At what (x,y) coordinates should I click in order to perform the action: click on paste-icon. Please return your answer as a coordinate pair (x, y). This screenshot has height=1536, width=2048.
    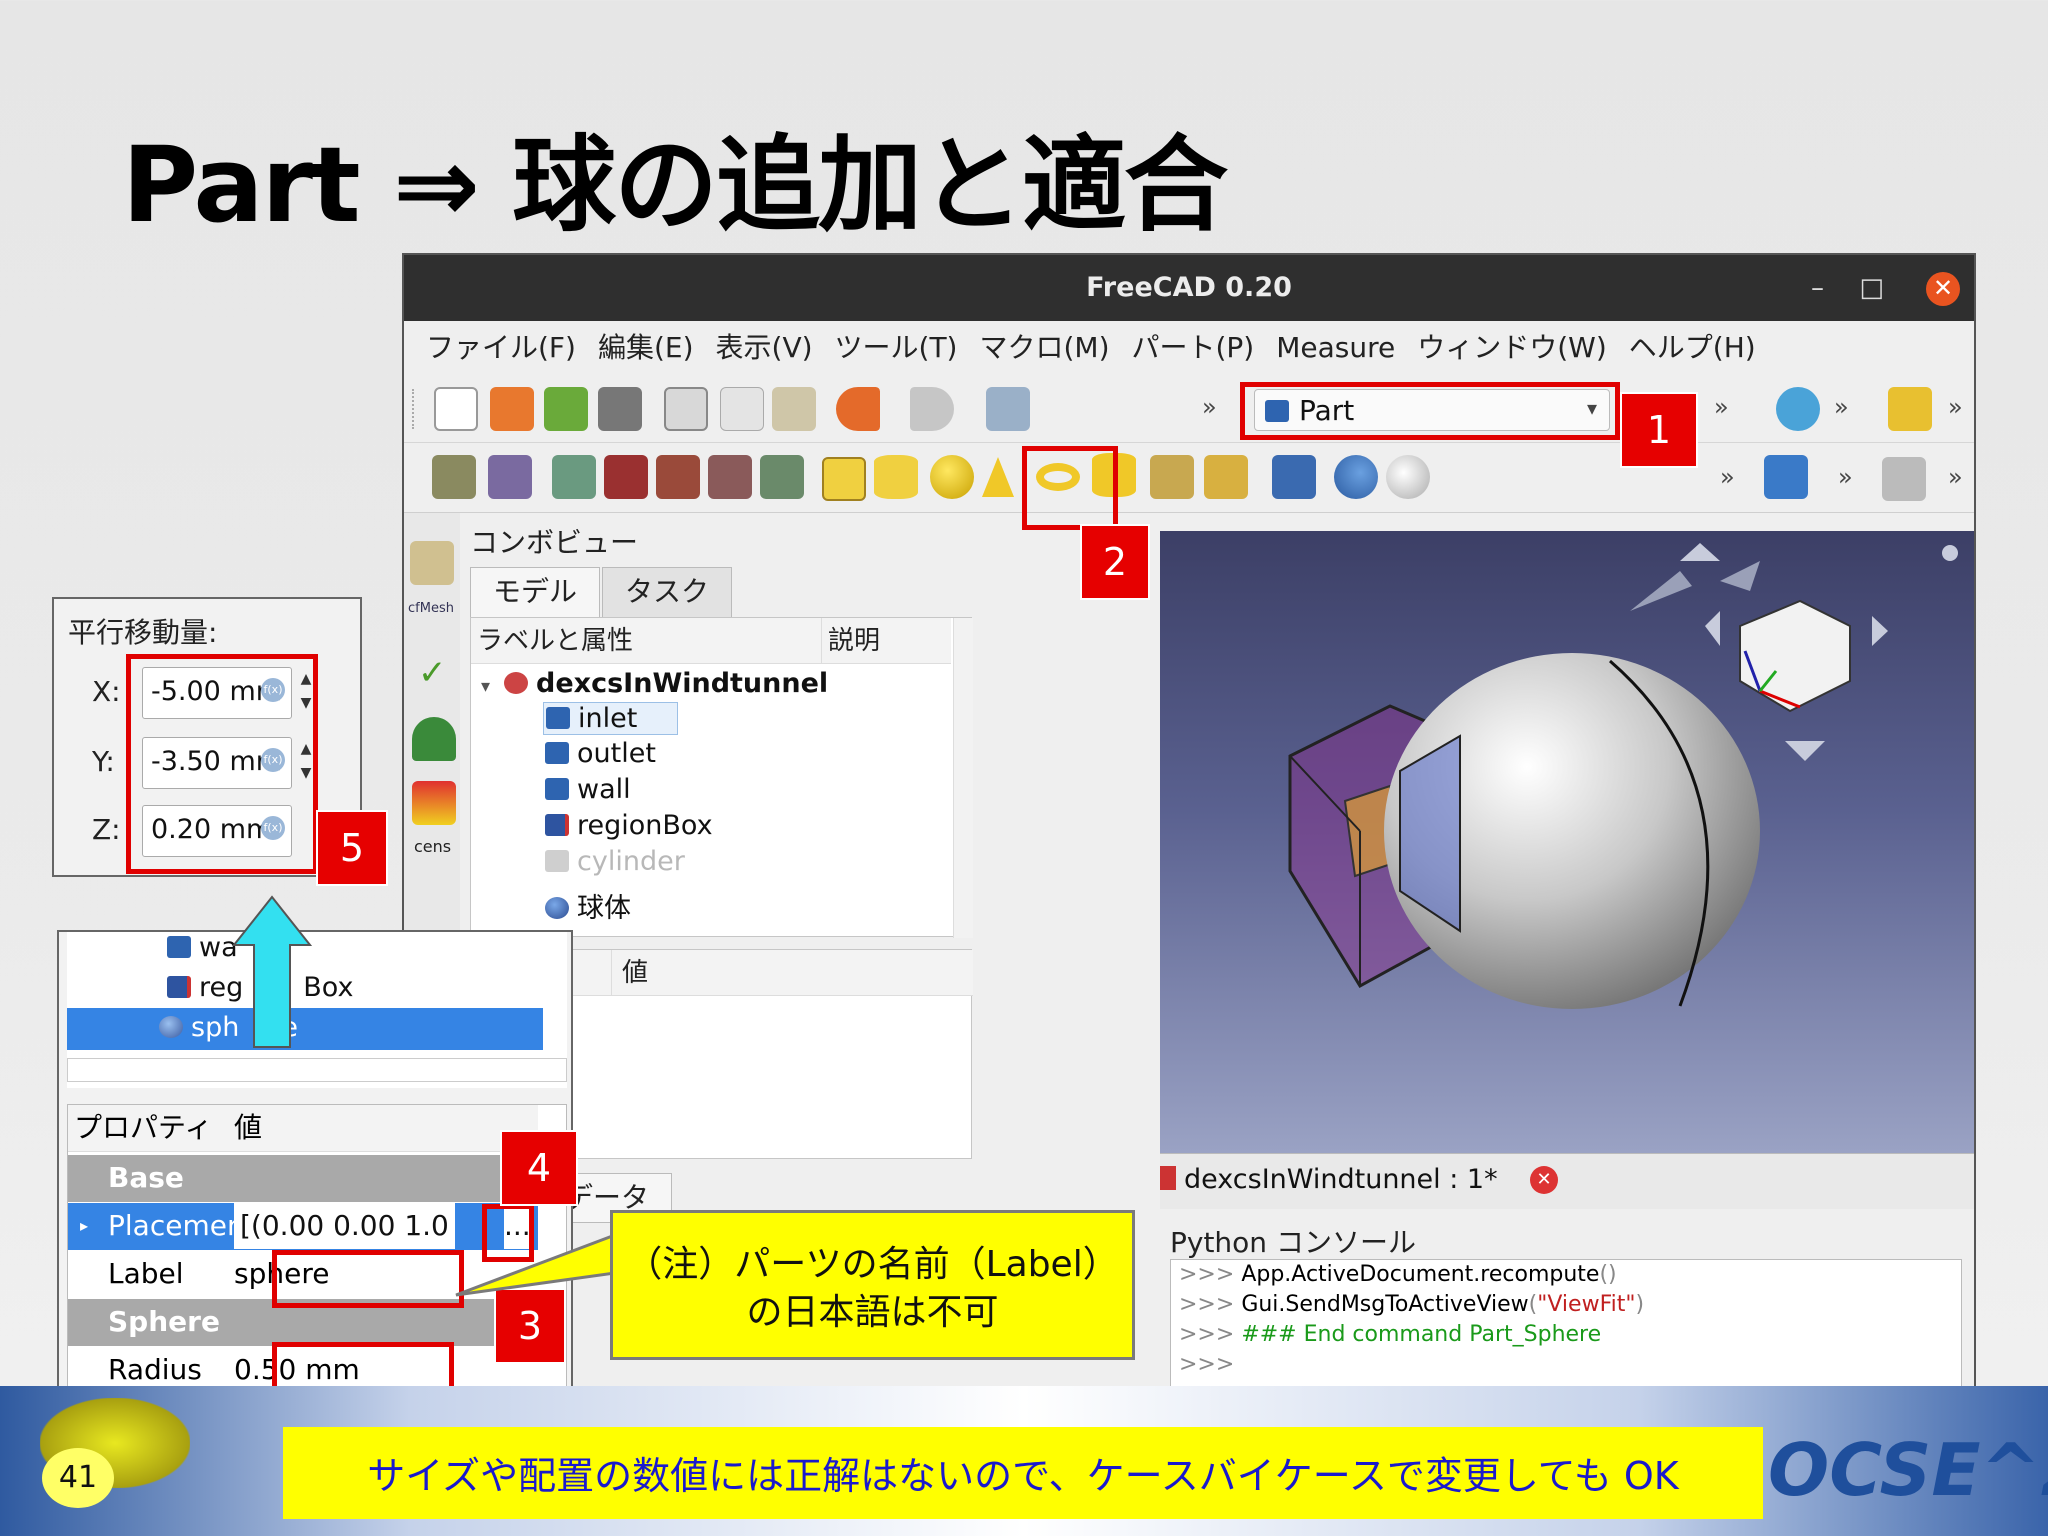
    Looking at the image, I should click on (794, 409).